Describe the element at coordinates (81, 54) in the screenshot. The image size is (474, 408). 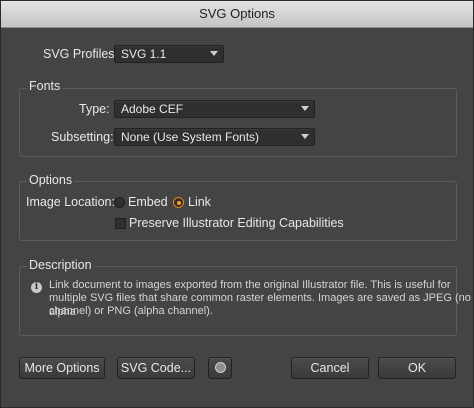
I see `svg-profiles-label: SVG Profiles:` at that location.